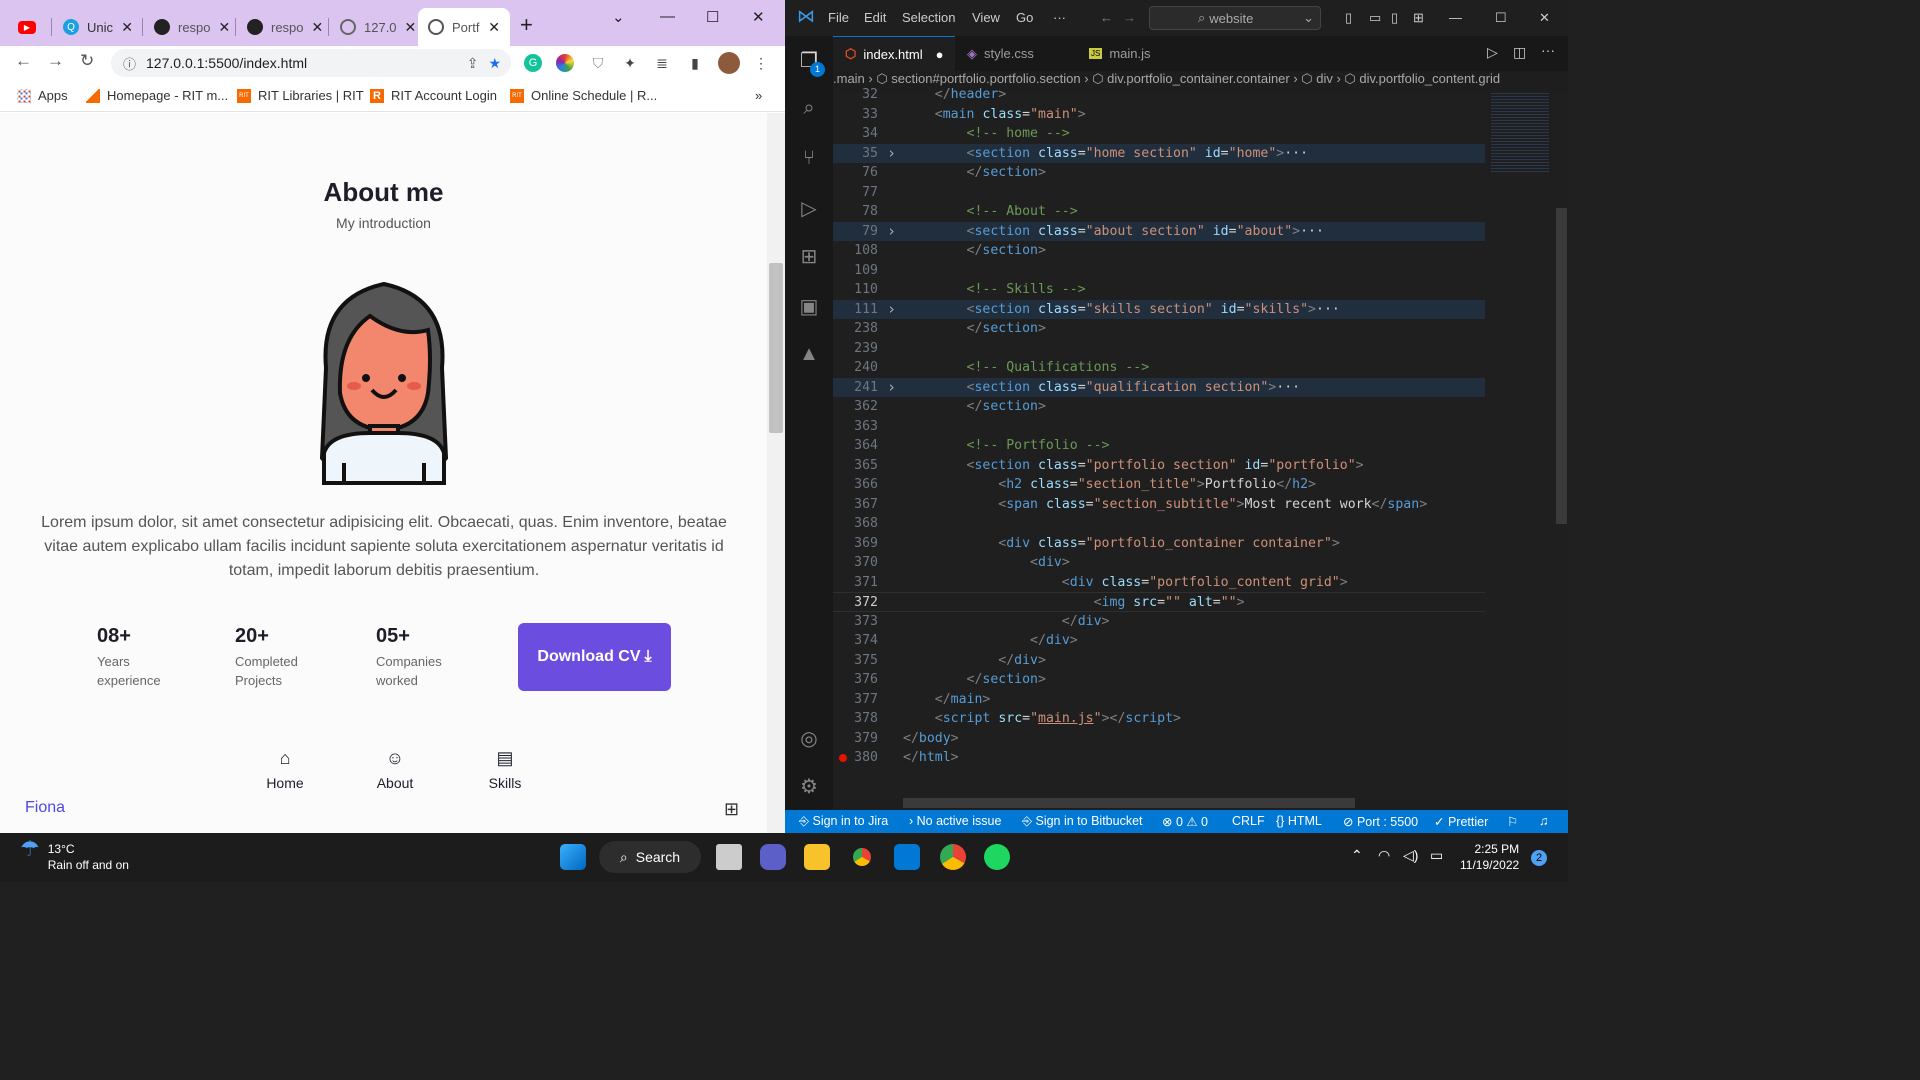 Image resolution: width=1920 pixels, height=1080 pixels. What do you see at coordinates (1159, 115) in the screenshot?
I see `code-line: 33 <main class="main">` at bounding box center [1159, 115].